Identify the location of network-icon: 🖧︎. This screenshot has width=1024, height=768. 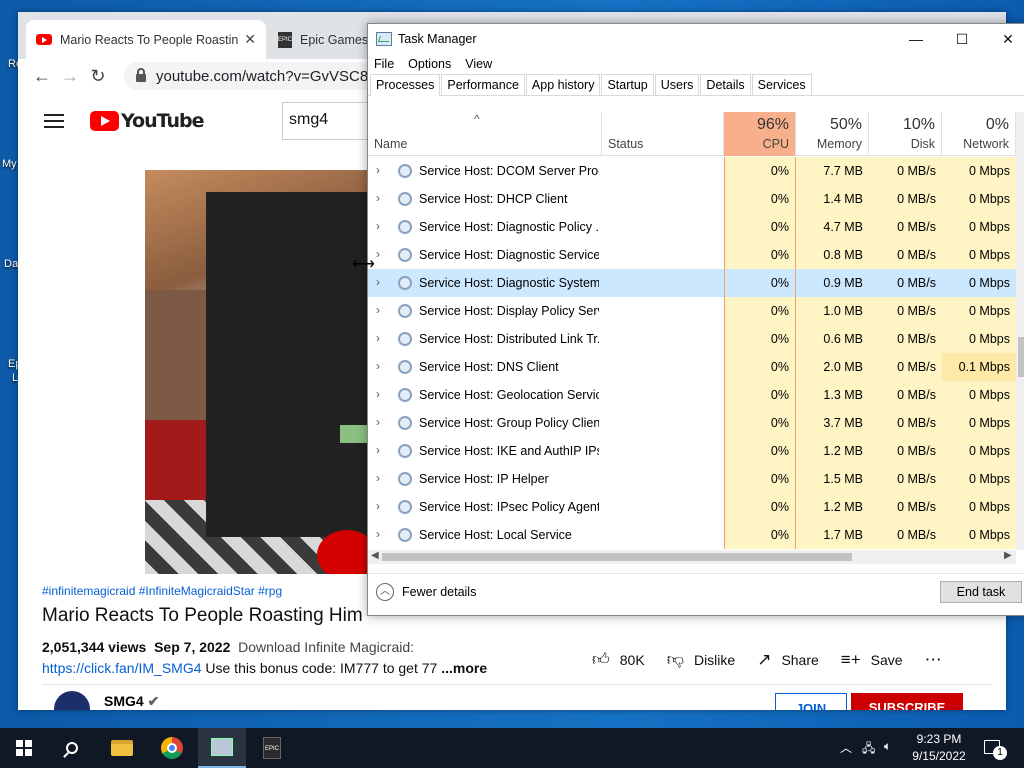
(868, 749).